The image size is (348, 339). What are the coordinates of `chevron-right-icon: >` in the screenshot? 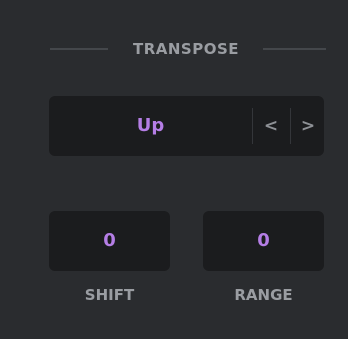 It's located at (308, 126).